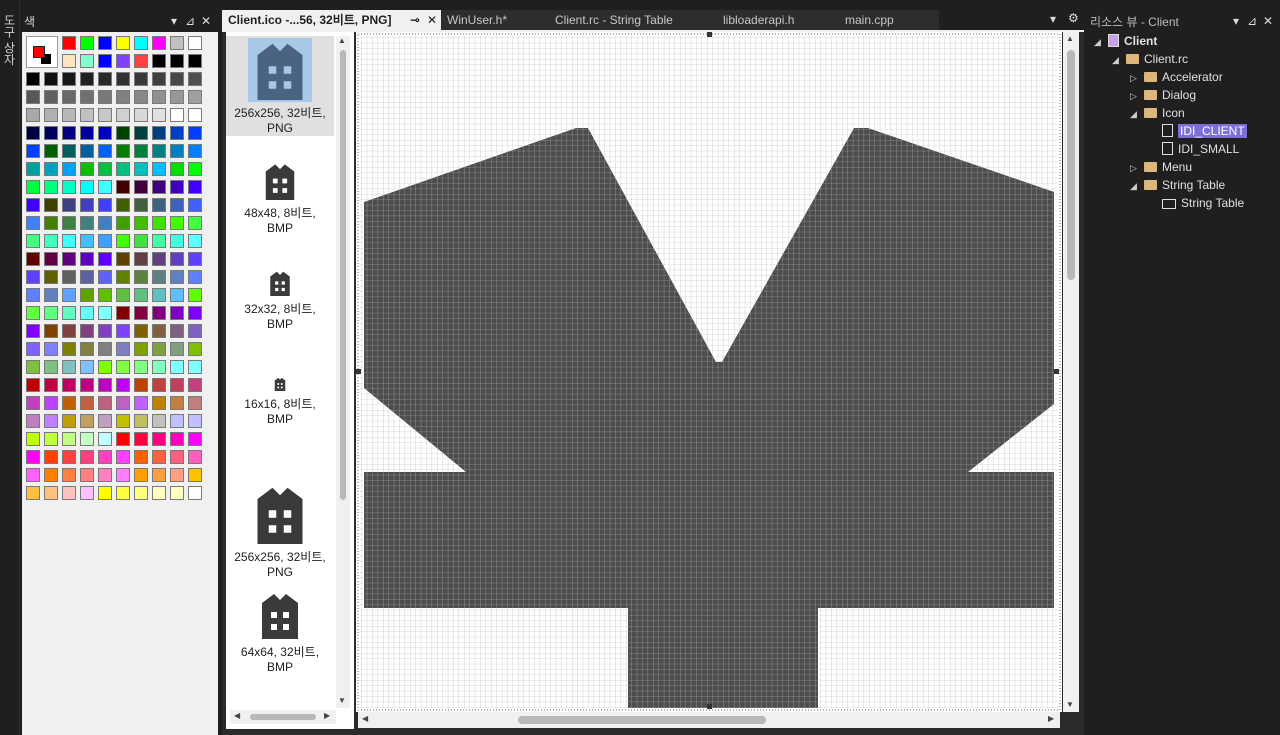 The width and height of the screenshot is (1280, 735). Describe the element at coordinates (1161, 167) in the screenshot. I see `tree-item: ▷ Menu` at that location.